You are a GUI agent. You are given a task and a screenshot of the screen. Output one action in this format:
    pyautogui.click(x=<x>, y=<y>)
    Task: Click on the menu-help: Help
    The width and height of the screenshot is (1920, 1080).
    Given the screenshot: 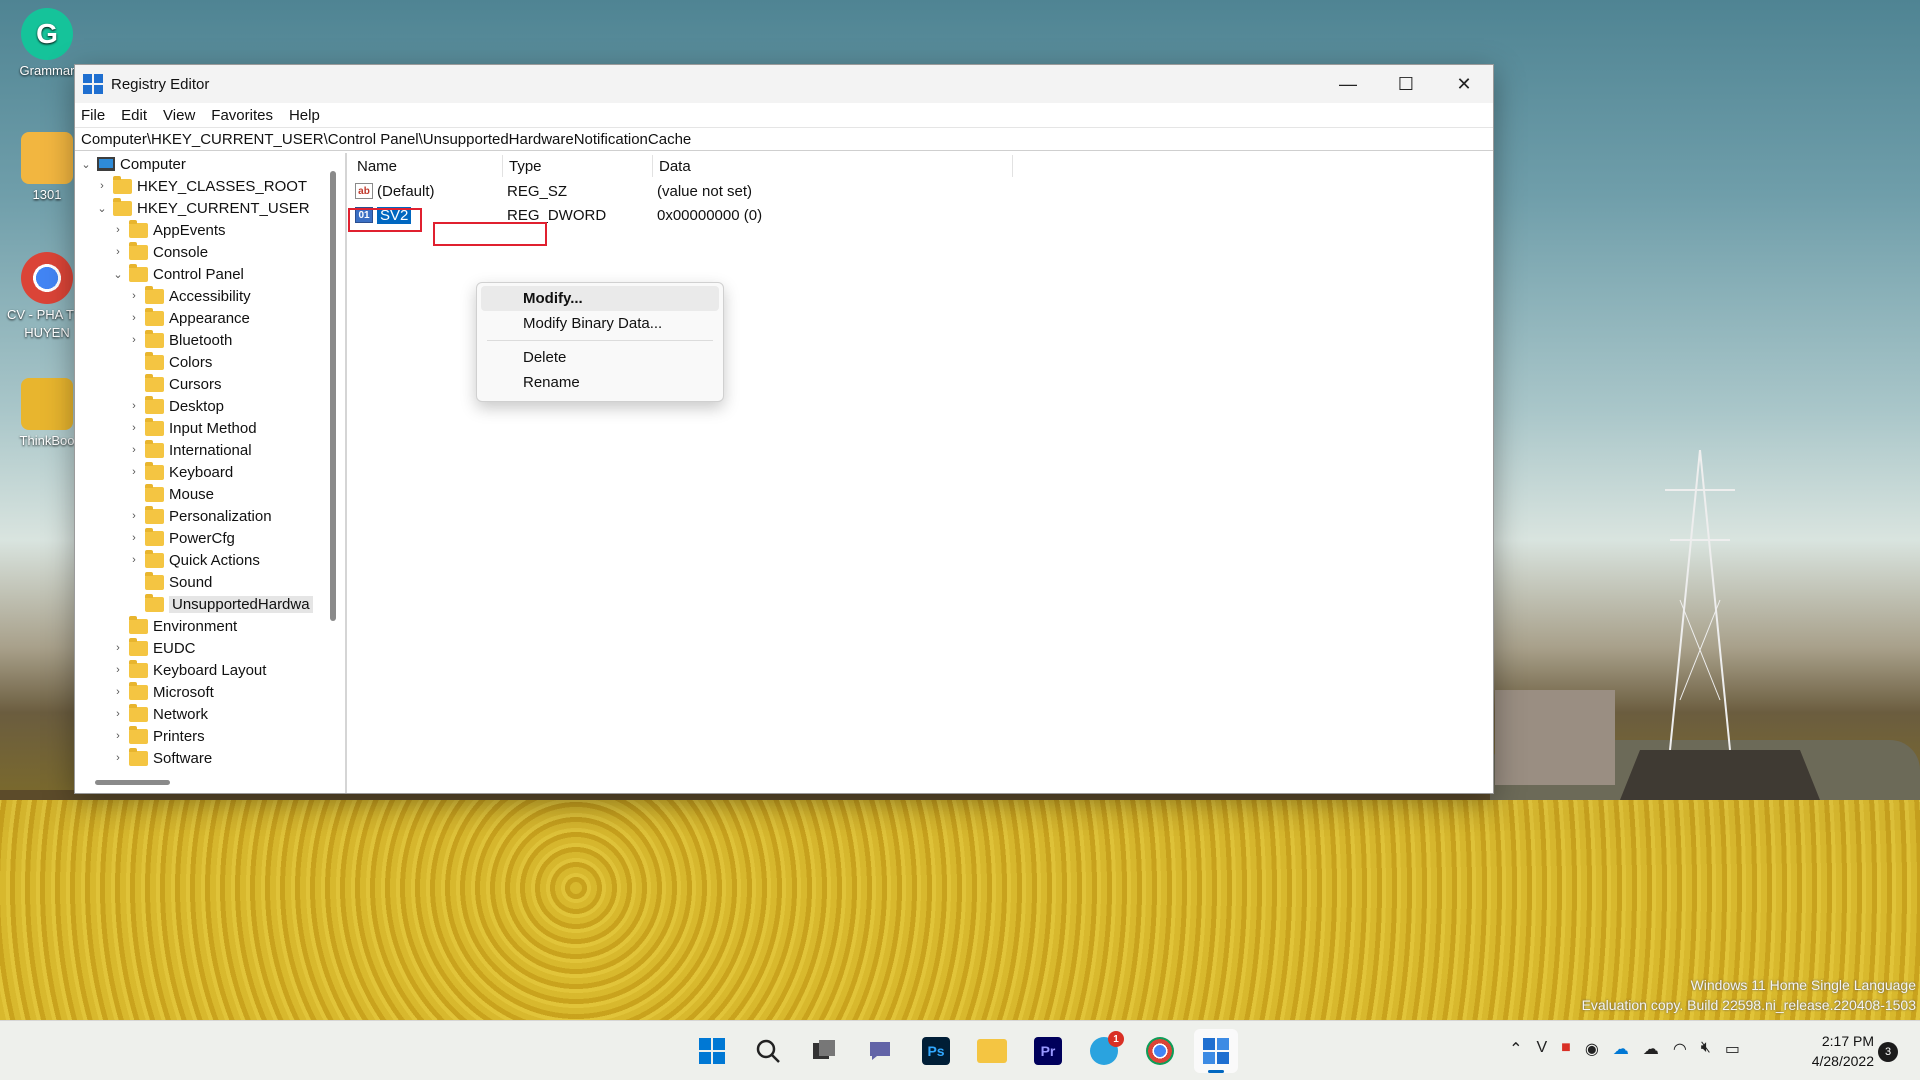 What is the action you would take?
    pyautogui.click(x=309, y=115)
    